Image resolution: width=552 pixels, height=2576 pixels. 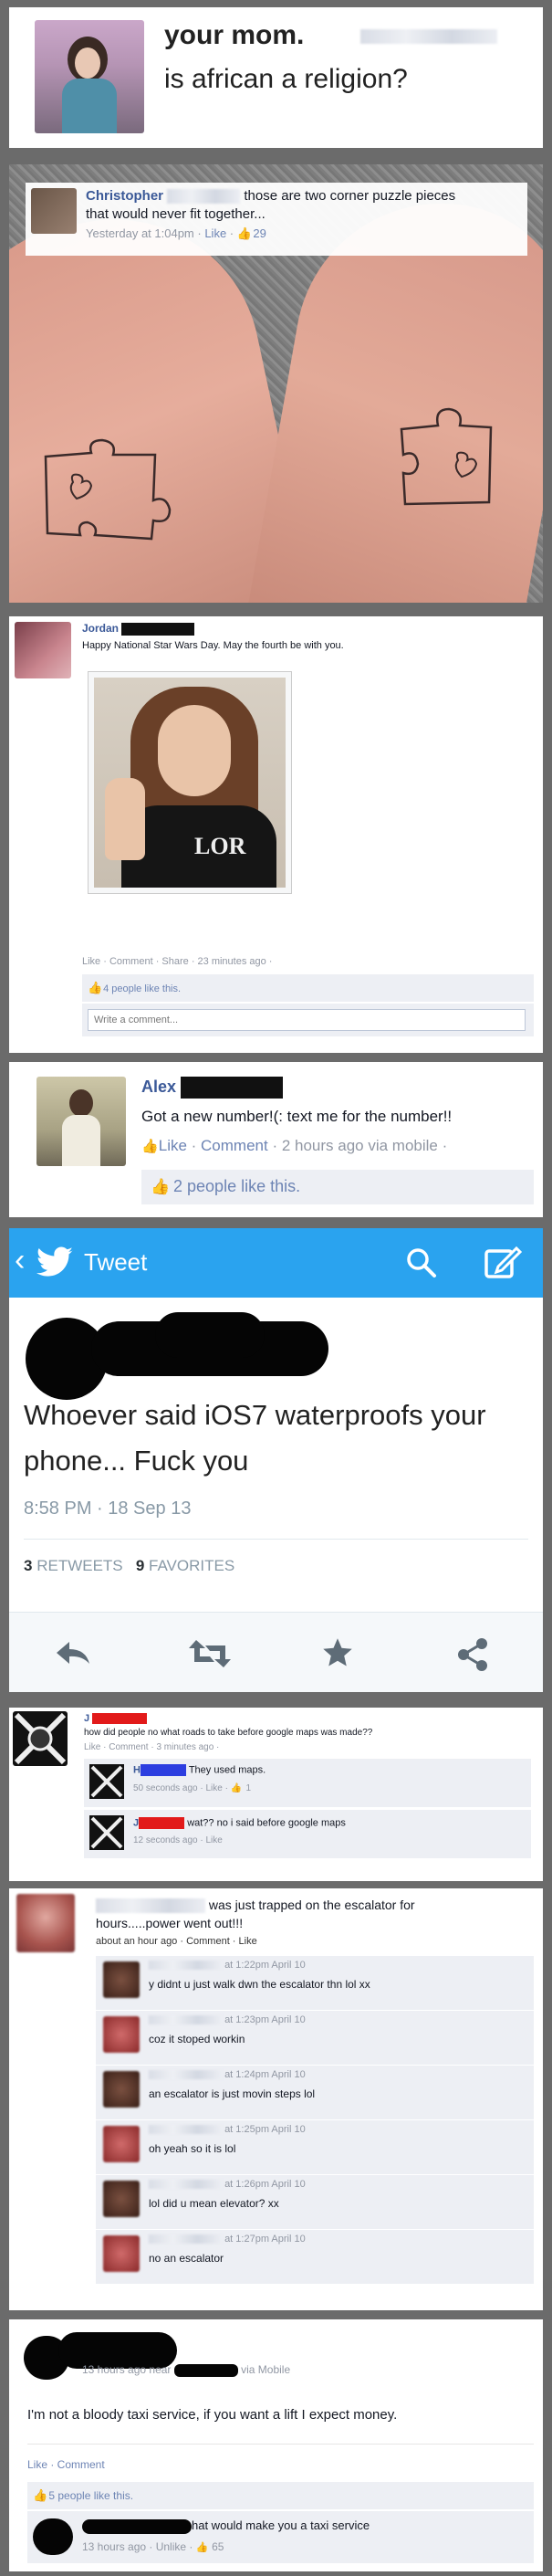 What do you see at coordinates (187, 2258) in the screenshot?
I see `comment-text: no an escalator` at bounding box center [187, 2258].